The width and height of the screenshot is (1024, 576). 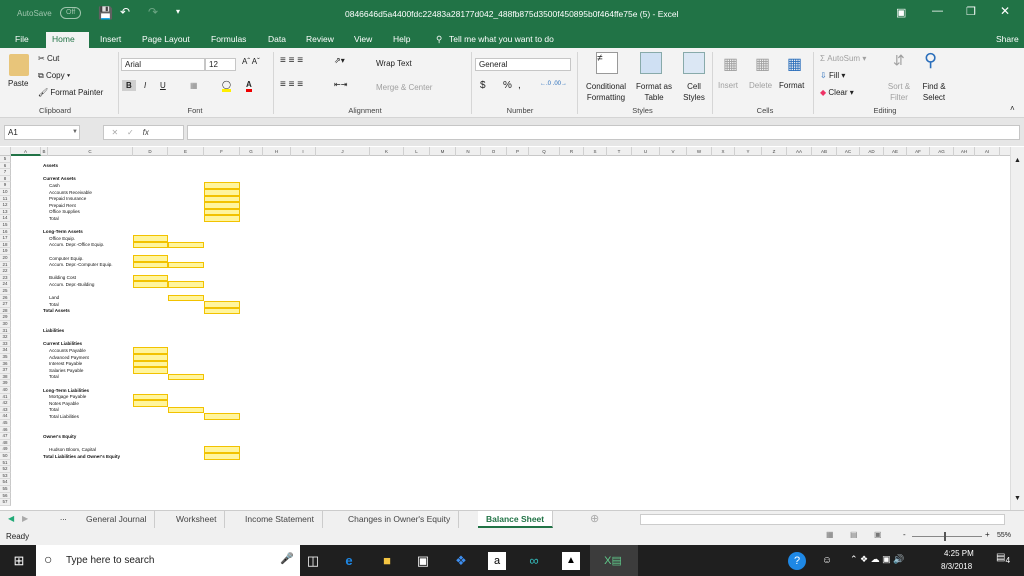 I want to click on prev-sheet-icon: ◀, so click(x=11, y=518).